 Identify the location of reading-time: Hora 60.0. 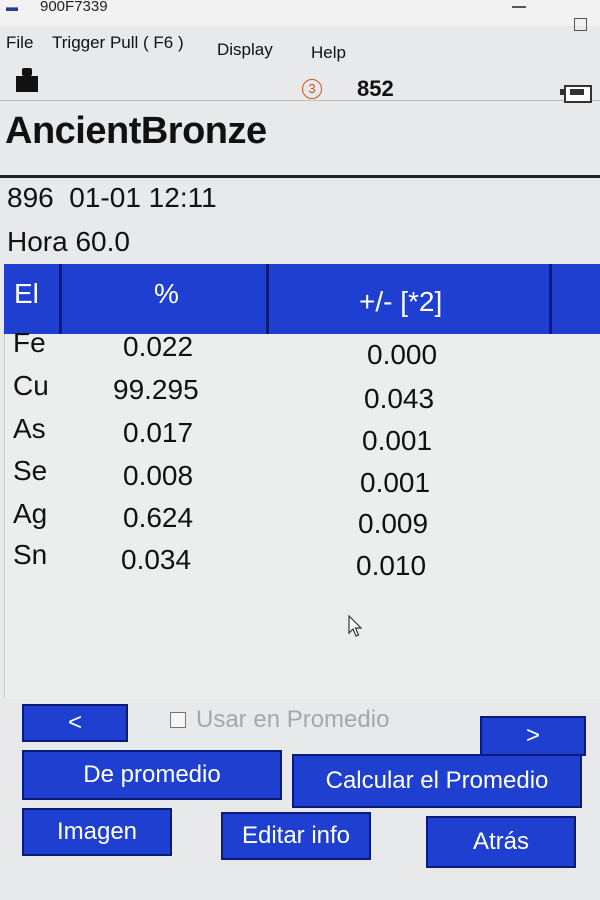
(68, 241).